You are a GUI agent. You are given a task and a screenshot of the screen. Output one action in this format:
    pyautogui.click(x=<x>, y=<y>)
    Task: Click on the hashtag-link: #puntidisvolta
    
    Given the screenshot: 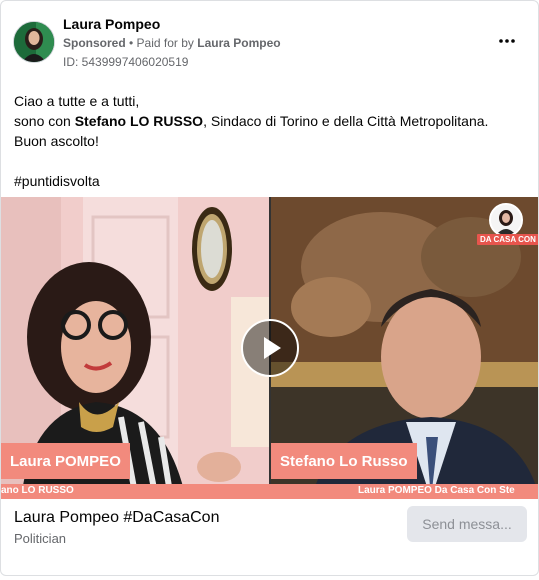 What is the action you would take?
    pyautogui.click(x=271, y=181)
    